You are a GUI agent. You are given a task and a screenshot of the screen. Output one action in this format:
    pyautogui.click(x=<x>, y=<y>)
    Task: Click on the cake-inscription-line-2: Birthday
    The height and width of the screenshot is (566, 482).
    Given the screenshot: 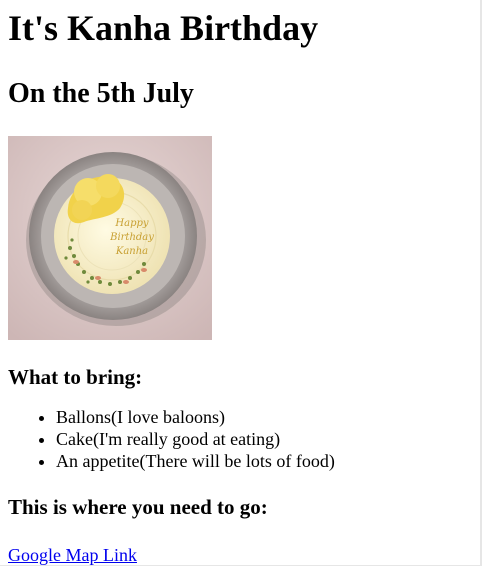 What is the action you would take?
    pyautogui.click(x=131, y=237)
    